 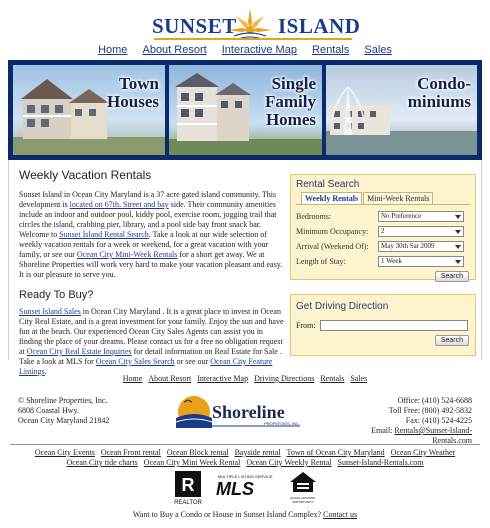 I want to click on rental-tabs: Weekly Rentals Mini-Week Rentals, so click(x=383, y=198).